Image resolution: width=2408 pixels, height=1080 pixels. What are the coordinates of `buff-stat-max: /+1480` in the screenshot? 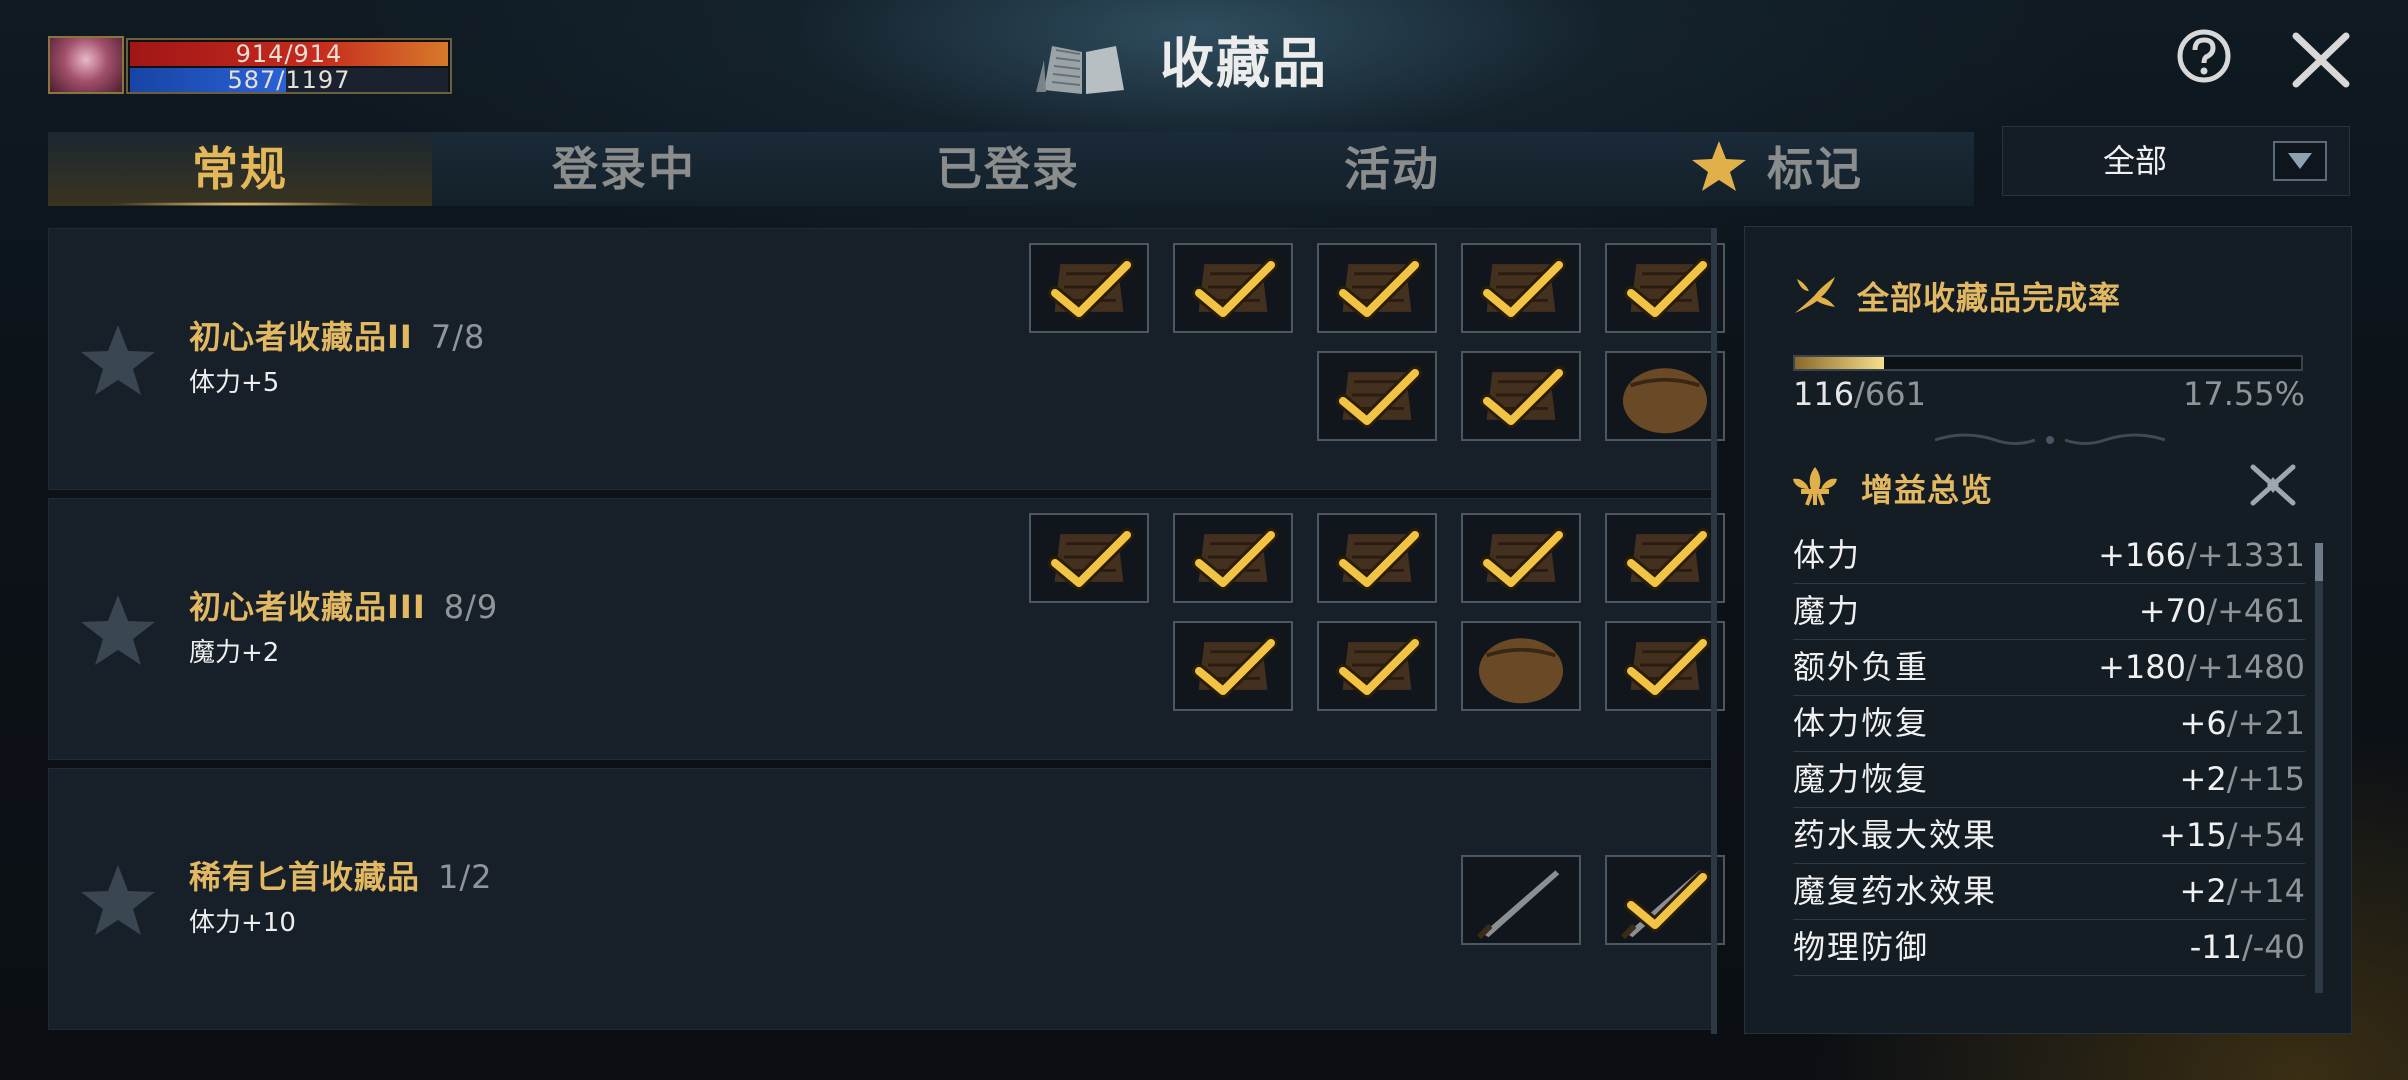 It's located at (2245, 667).